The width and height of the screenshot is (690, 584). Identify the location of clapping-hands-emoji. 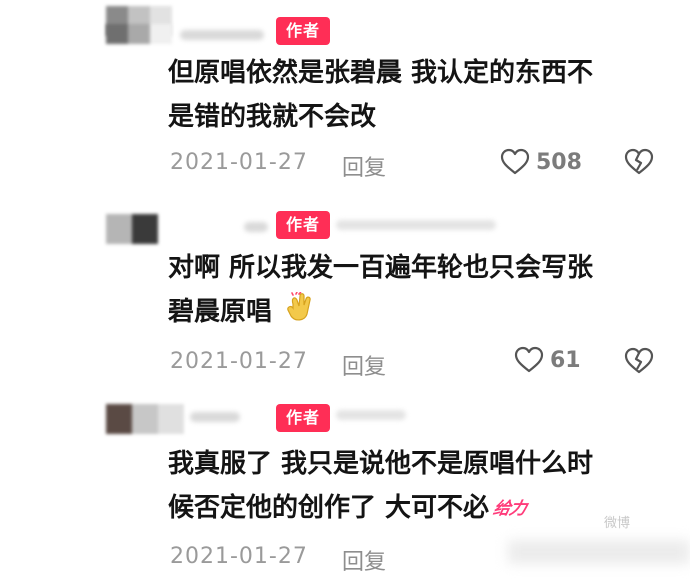
(299, 306).